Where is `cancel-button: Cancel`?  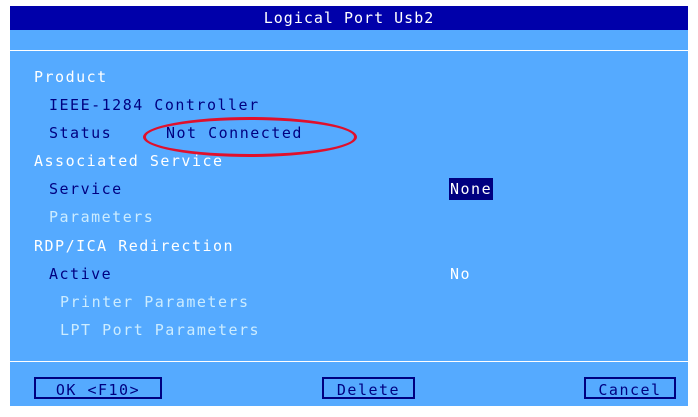 cancel-button: Cancel is located at coordinates (630, 388).